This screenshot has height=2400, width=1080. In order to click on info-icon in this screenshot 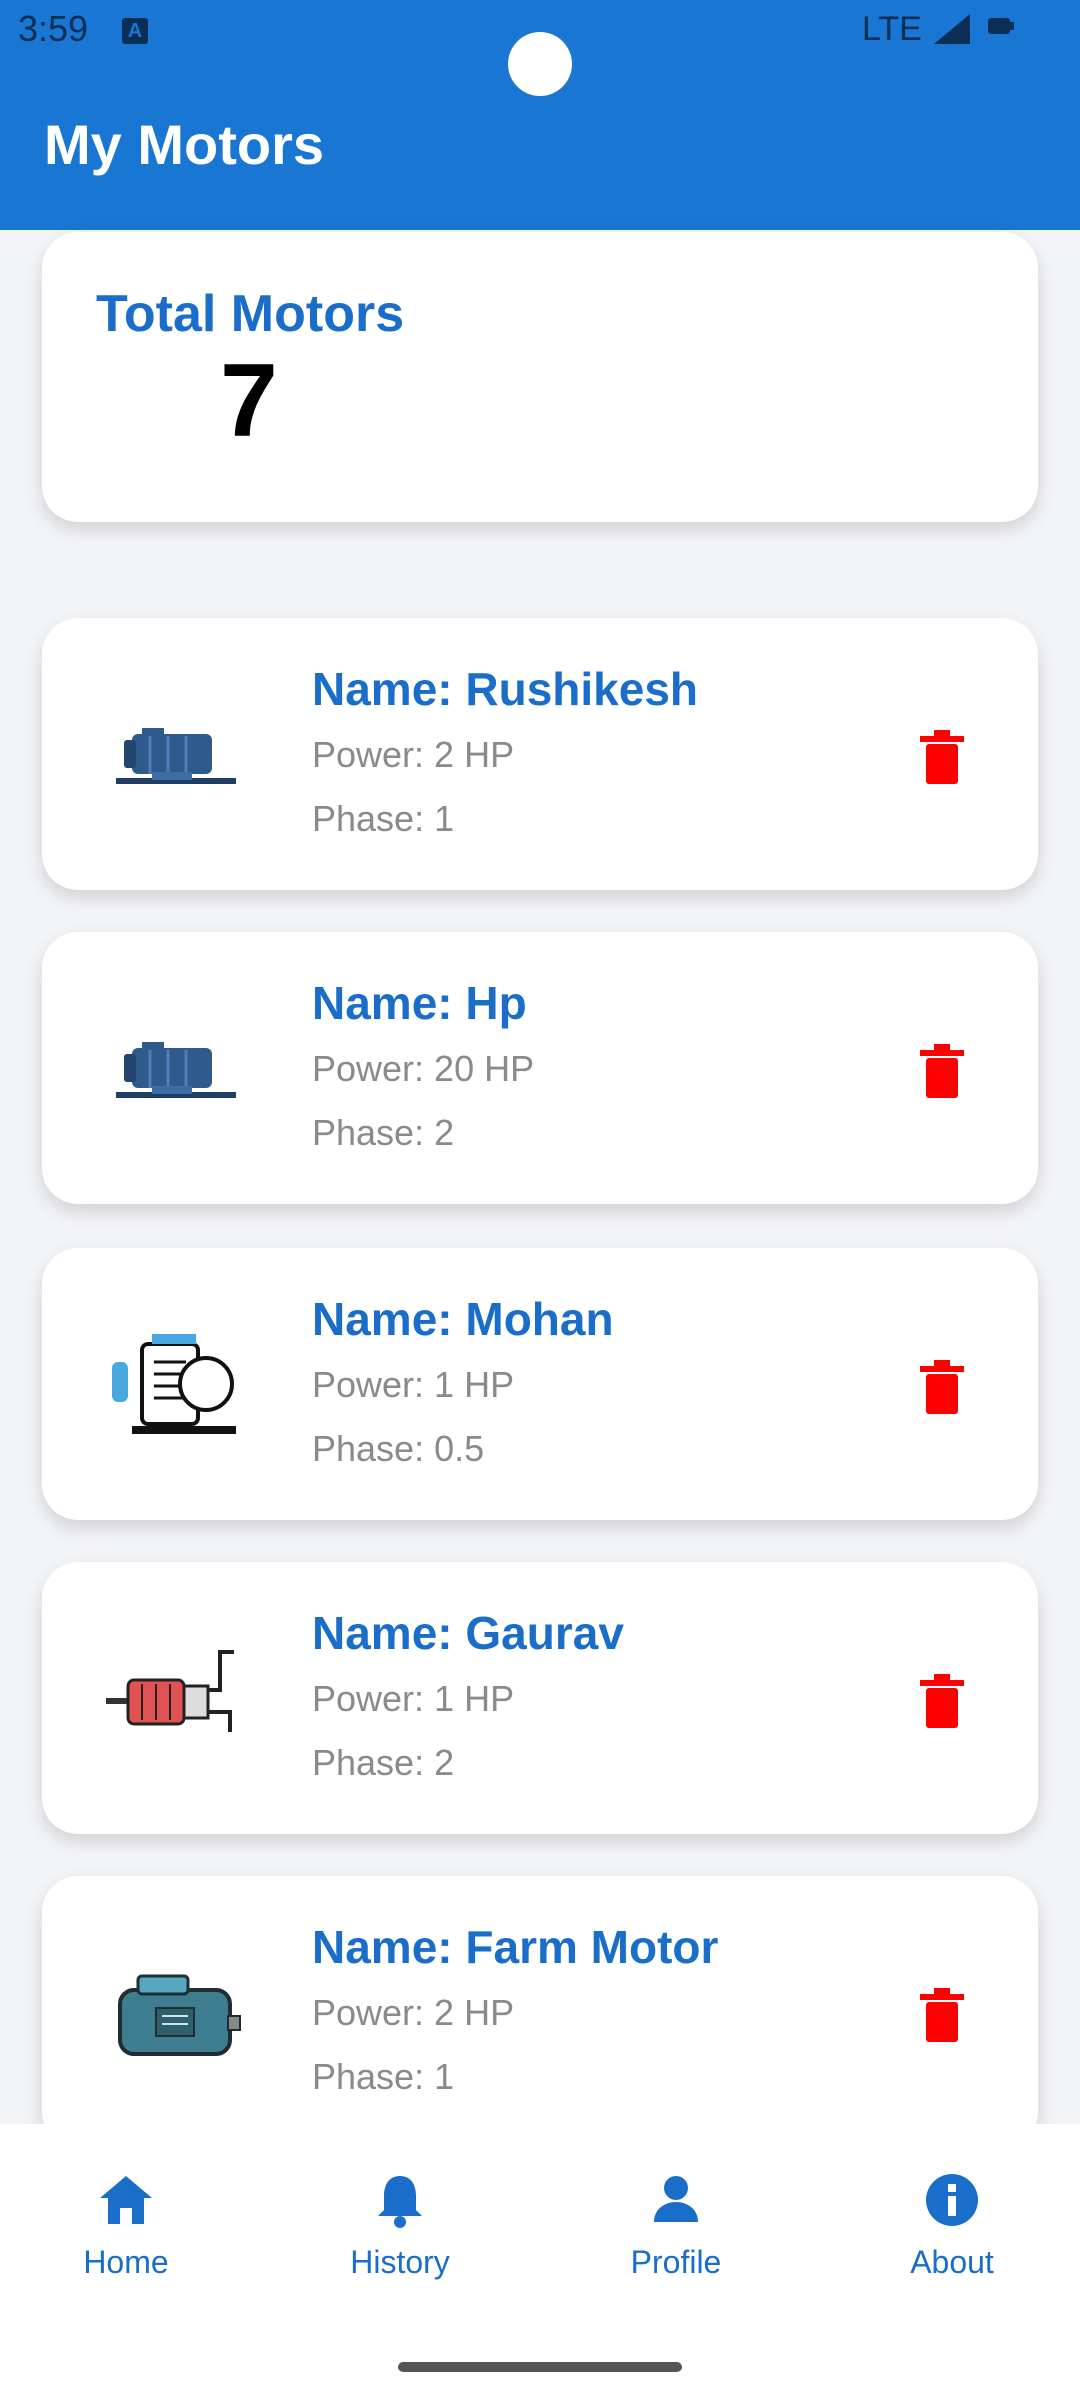, I will do `click(952, 2200)`.